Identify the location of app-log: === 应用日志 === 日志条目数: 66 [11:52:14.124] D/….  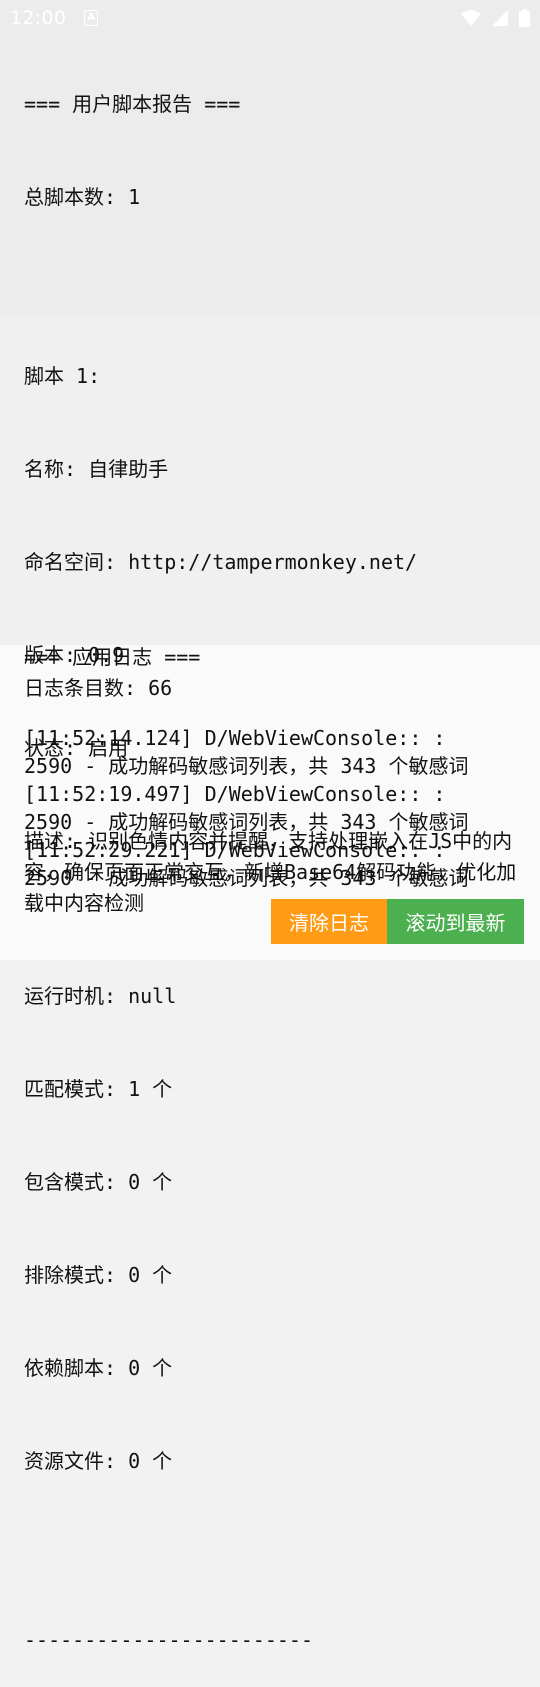
(279, 767).